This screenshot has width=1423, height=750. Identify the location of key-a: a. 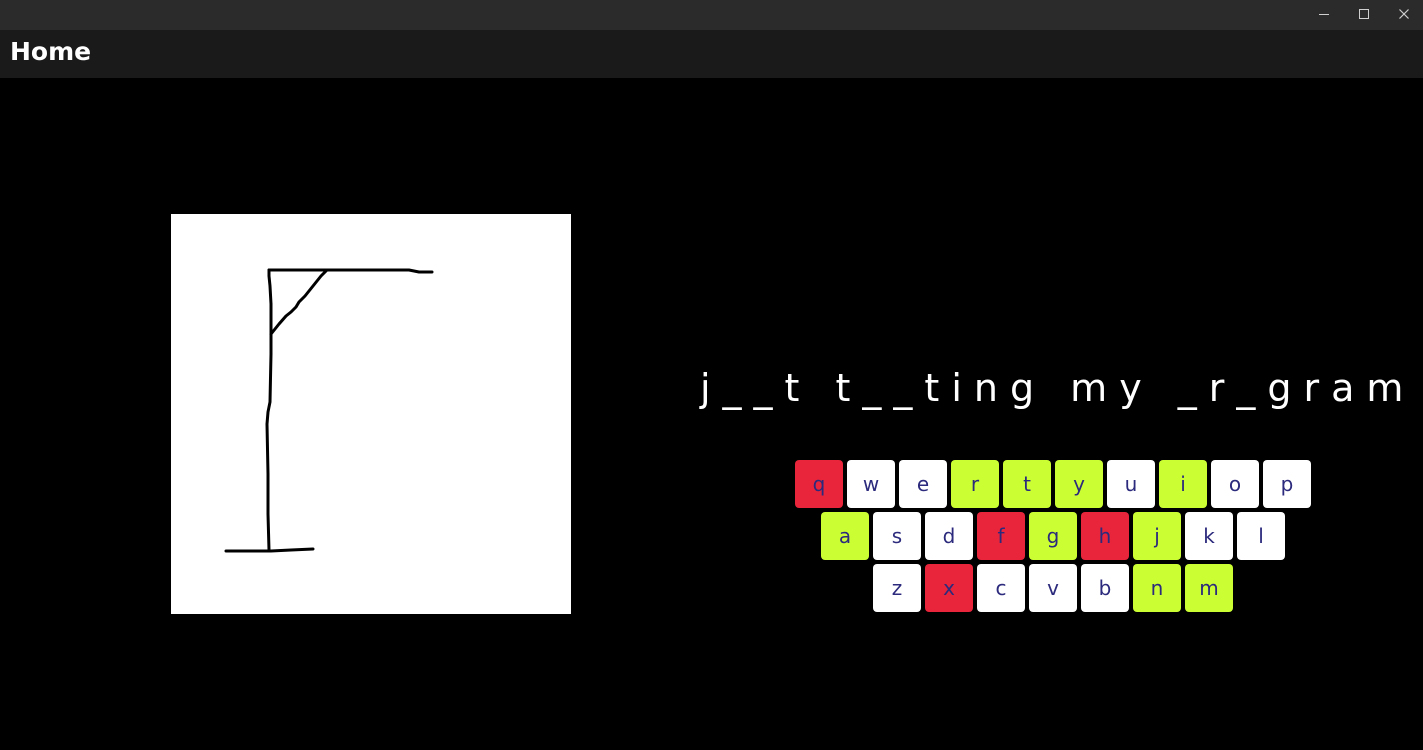
(845, 536).